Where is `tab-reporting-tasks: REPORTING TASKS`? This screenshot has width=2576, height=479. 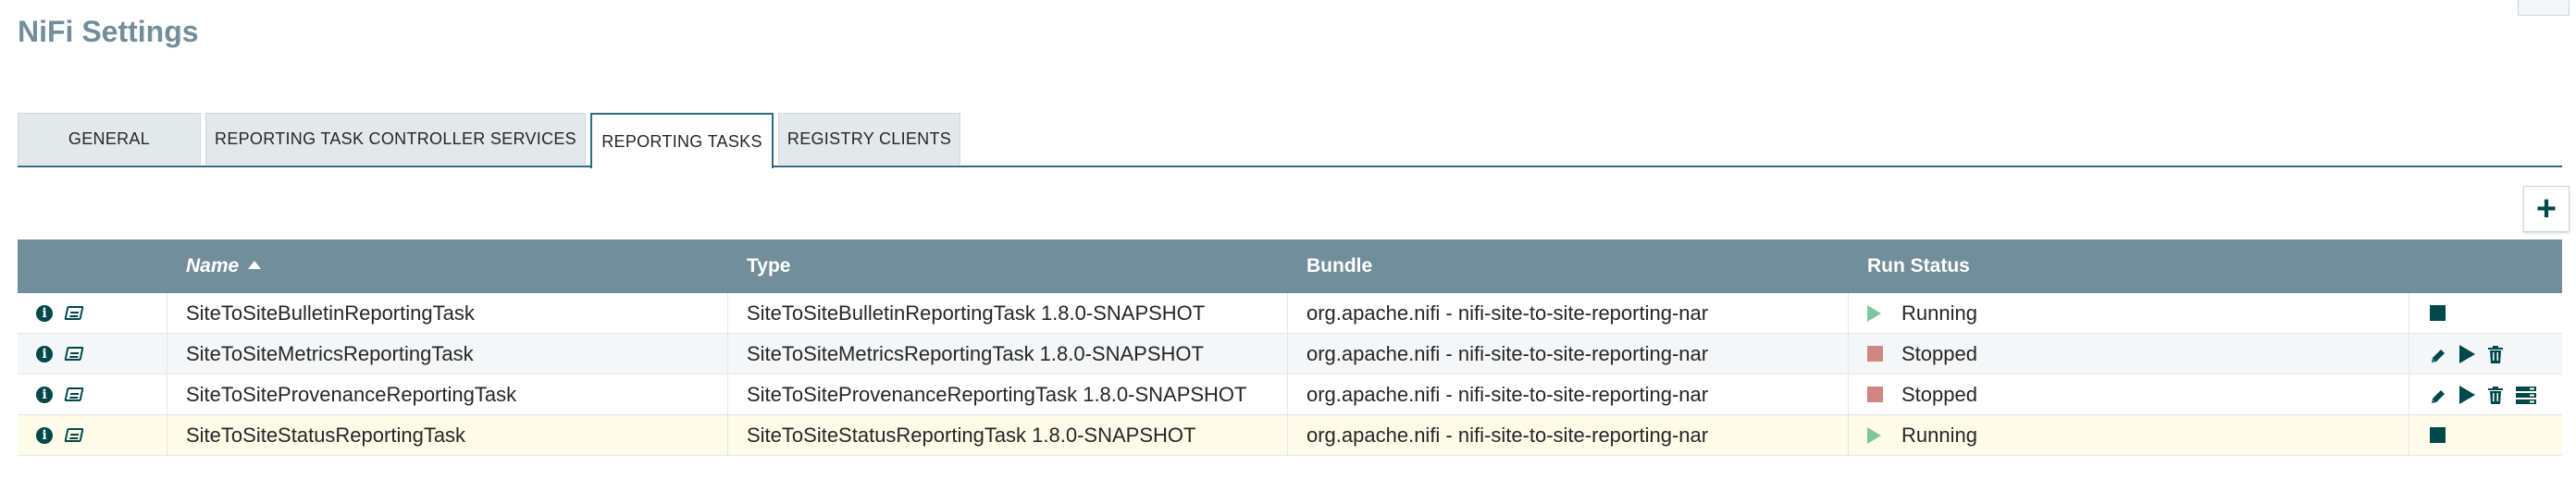 tab-reporting-tasks: REPORTING TASKS is located at coordinates (682, 140).